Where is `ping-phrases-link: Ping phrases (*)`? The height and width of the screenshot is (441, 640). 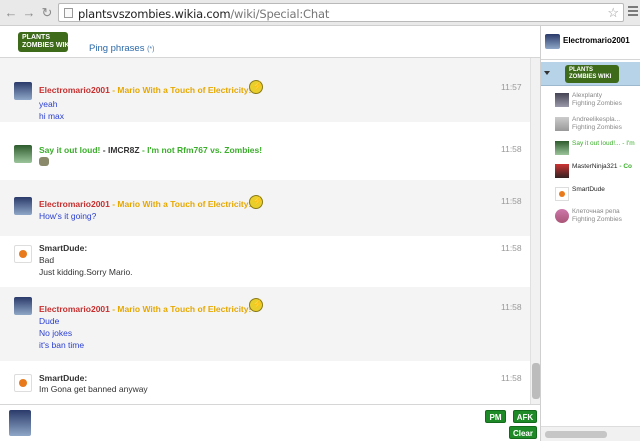
ping-phrases-link: Ping phrases (*) is located at coordinates (121, 48).